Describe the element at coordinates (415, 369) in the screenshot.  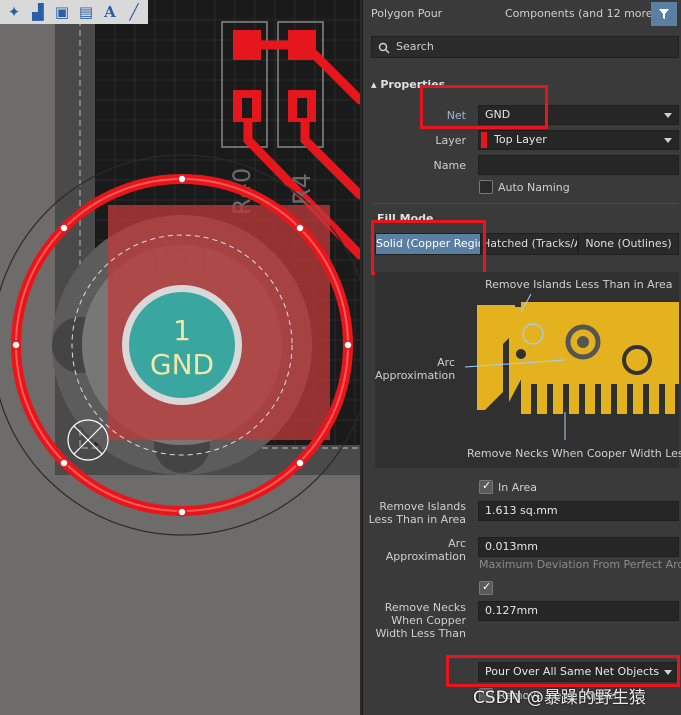
I see `diagram-caption-arc: Arc Approximation` at that location.